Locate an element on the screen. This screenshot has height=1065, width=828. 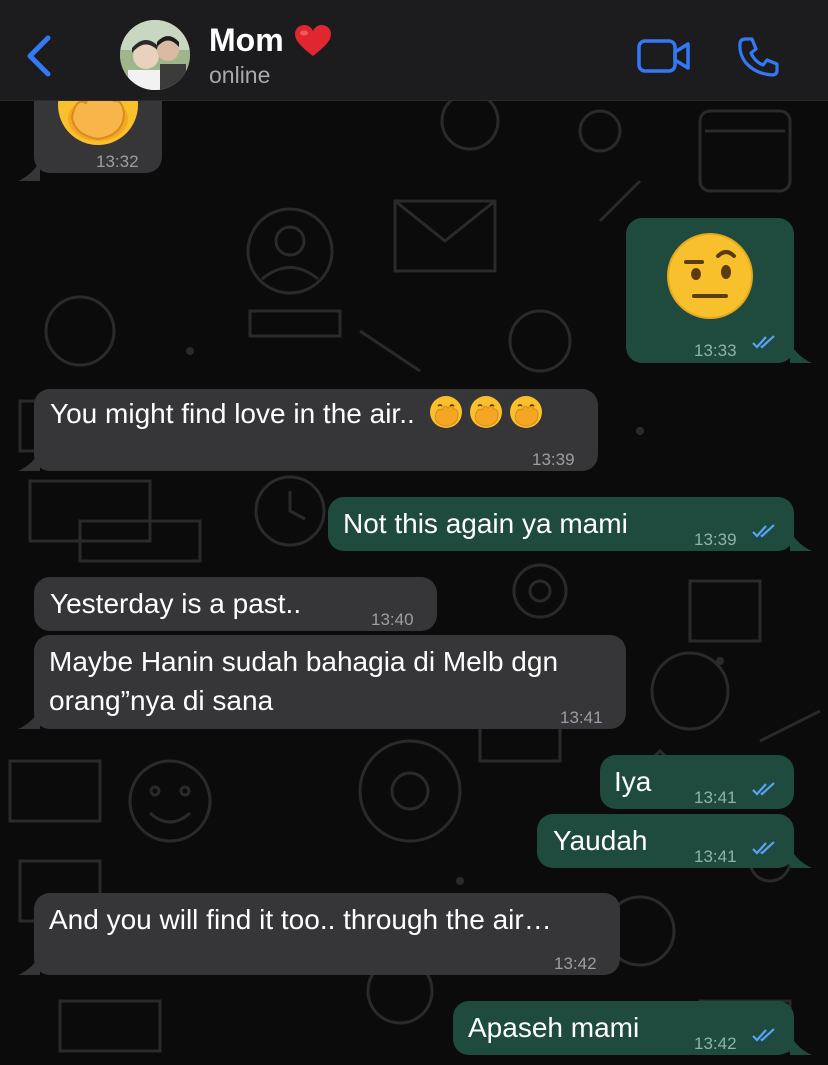
message-bubble-outgoing: 13:33 is located at coordinates (710, 290).